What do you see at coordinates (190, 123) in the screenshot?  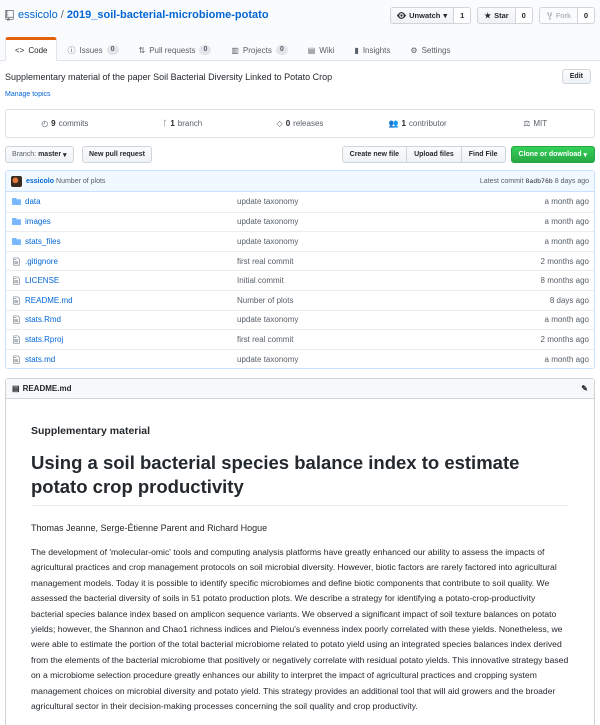 I see `summary-label: branch` at bounding box center [190, 123].